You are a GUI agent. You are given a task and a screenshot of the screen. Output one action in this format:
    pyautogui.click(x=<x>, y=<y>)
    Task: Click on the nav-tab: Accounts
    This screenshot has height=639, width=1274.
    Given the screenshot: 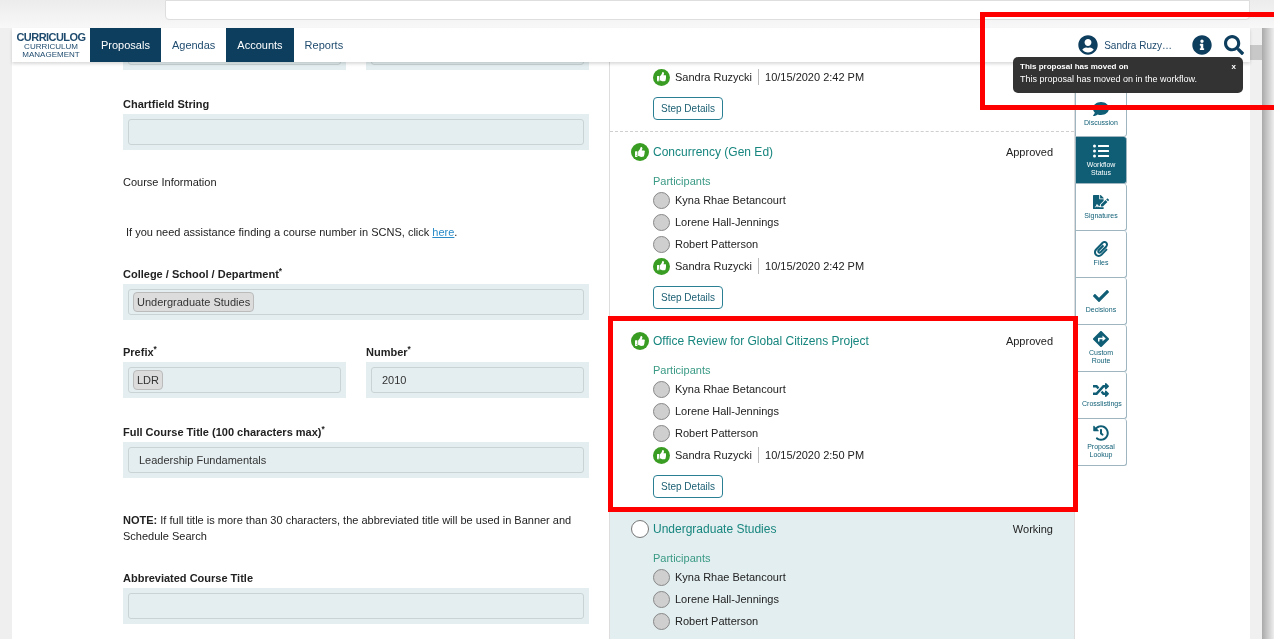 What is the action you would take?
    pyautogui.click(x=260, y=45)
    